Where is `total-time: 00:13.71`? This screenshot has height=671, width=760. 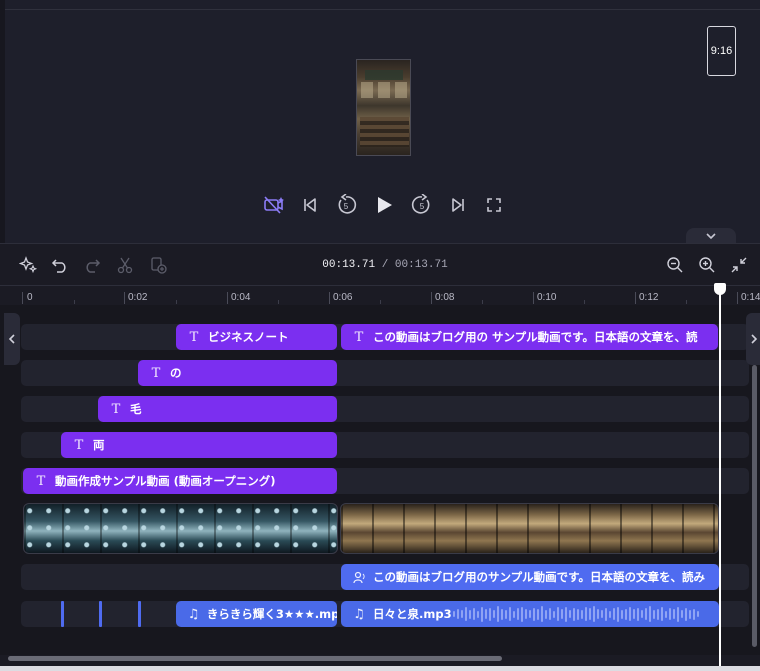
total-time: 00:13.71 is located at coordinates (421, 265).